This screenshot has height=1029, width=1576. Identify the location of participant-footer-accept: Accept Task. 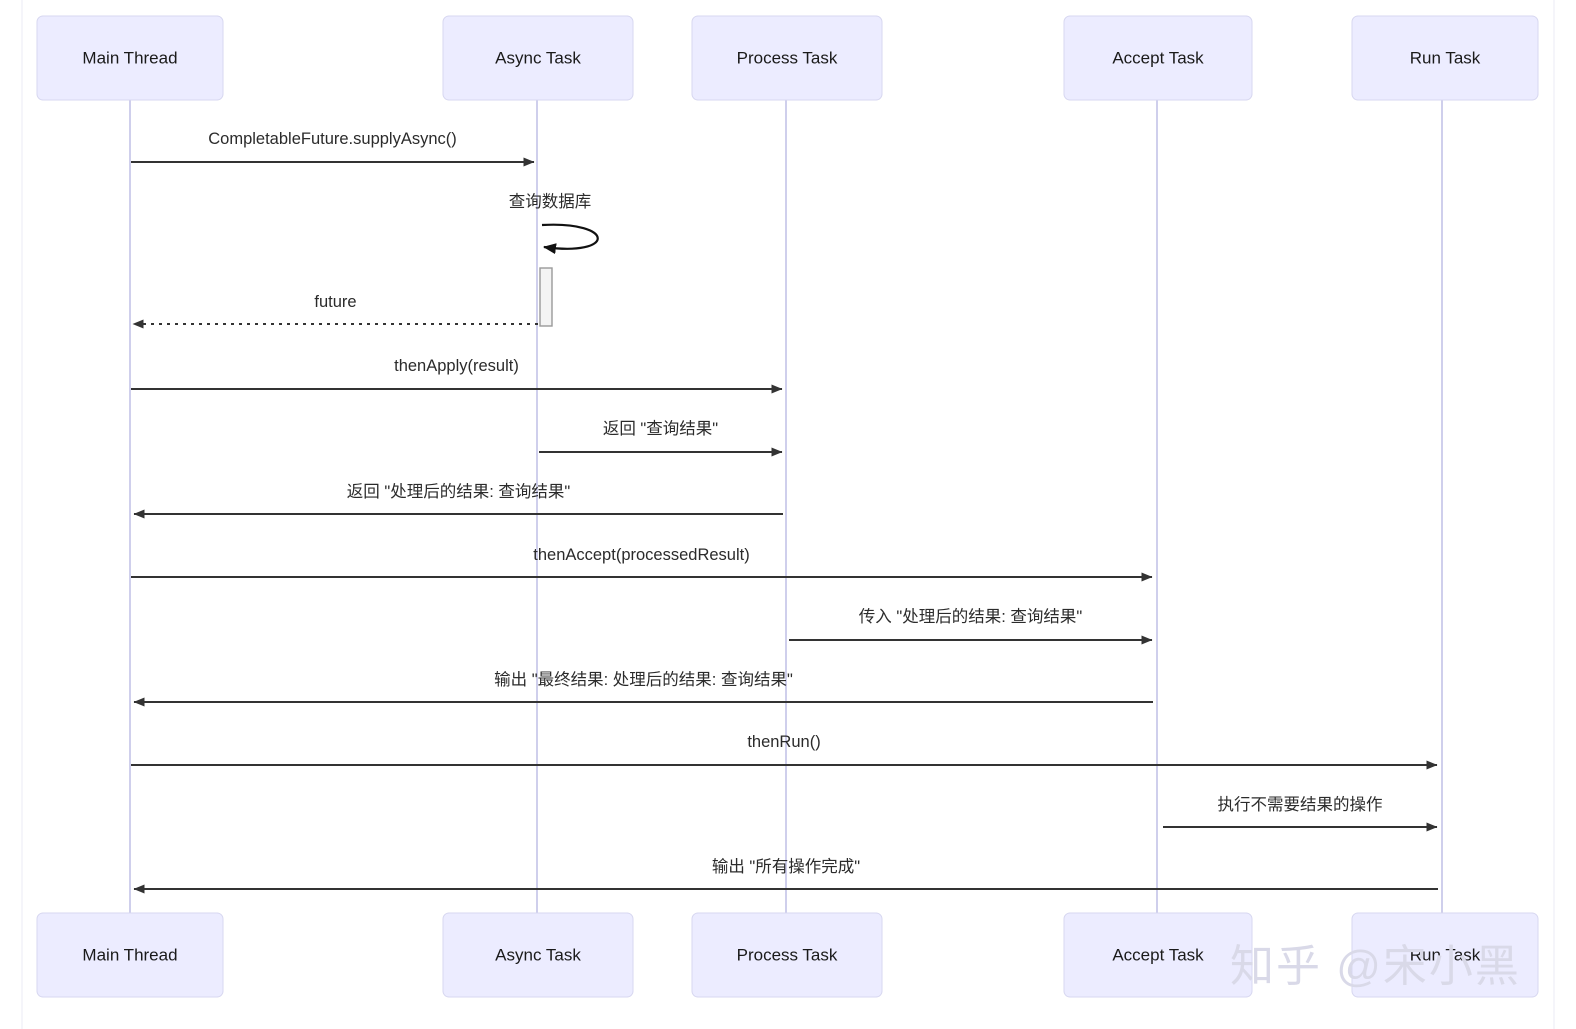
(1158, 955).